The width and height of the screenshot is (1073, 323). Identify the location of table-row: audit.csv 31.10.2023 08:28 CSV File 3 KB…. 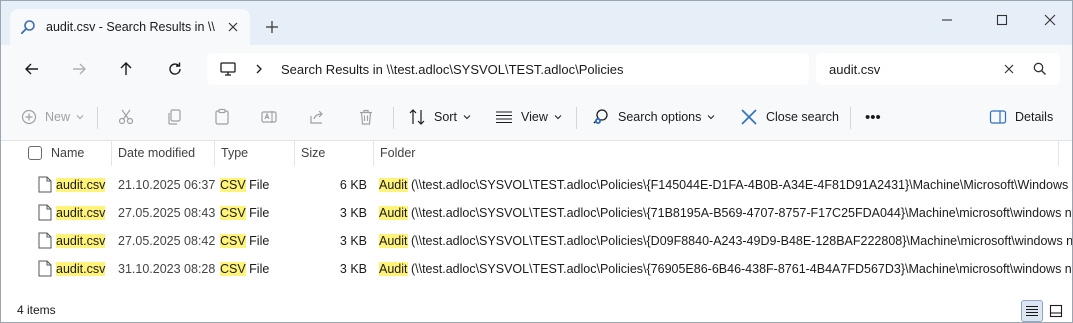
(536, 269).